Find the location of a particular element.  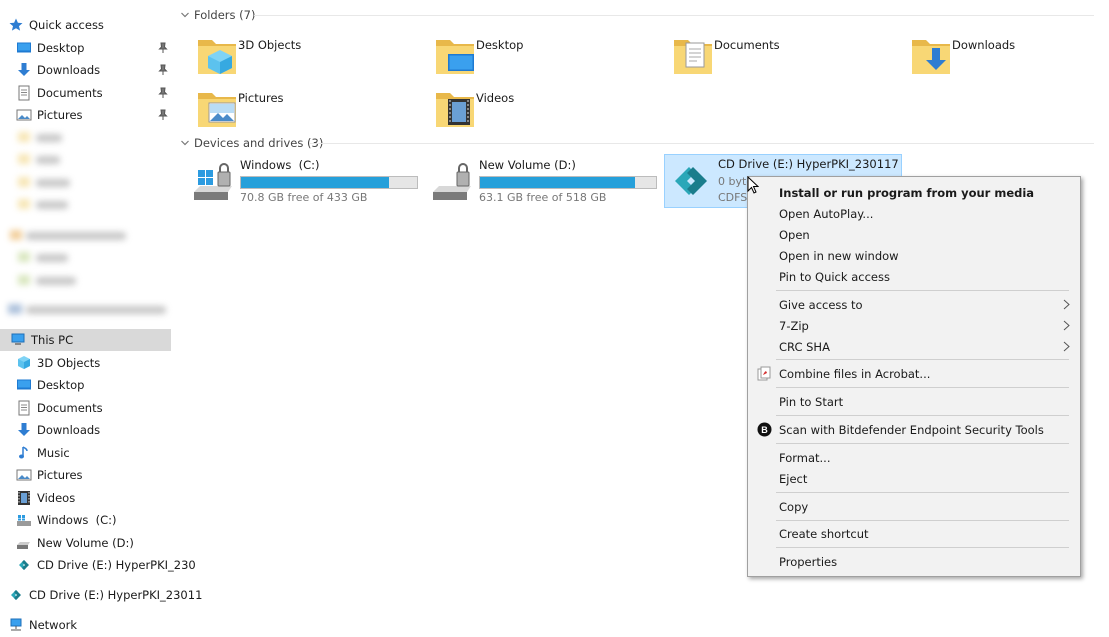

quick-item-label: Documents is located at coordinates (70, 93).